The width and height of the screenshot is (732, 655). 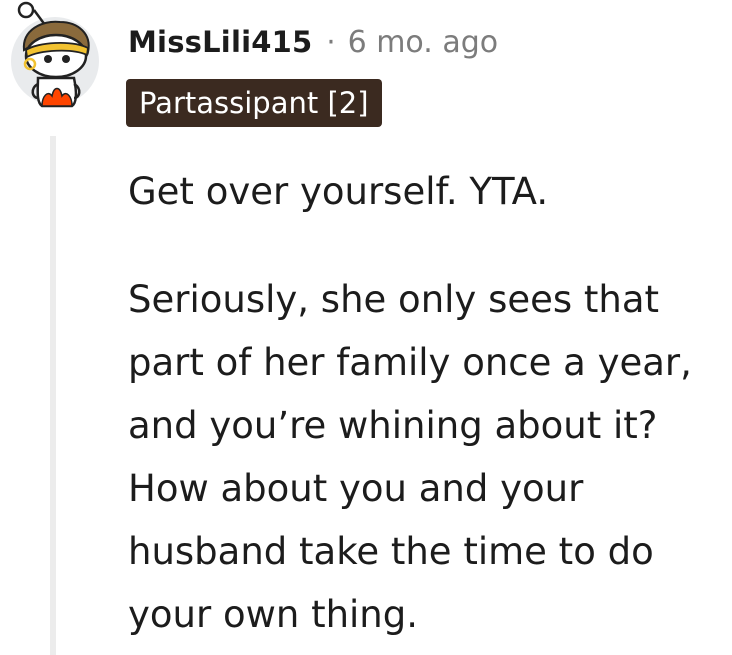 What do you see at coordinates (313, 42) in the screenshot?
I see `comment-header: MissLili415 · 6 mo. ago` at bounding box center [313, 42].